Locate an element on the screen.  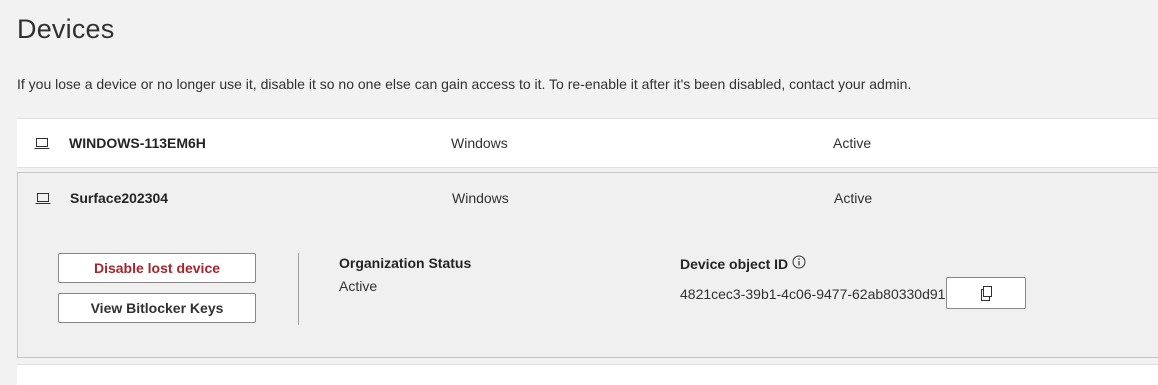
device-object-id-value: 4821cec3-39b1-4c06-9477-62ab80330d91 is located at coordinates (813, 294).